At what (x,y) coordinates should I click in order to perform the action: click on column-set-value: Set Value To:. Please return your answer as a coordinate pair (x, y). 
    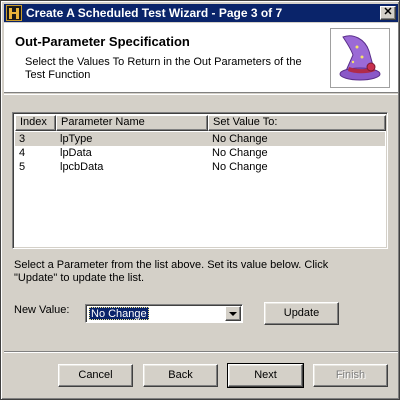
    Looking at the image, I should click on (297, 123).